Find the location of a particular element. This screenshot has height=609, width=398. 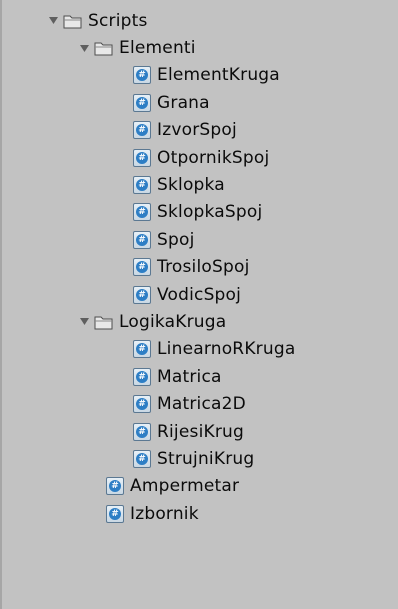

script-row-ampermetar: # Ampermetar is located at coordinates (199, 486).